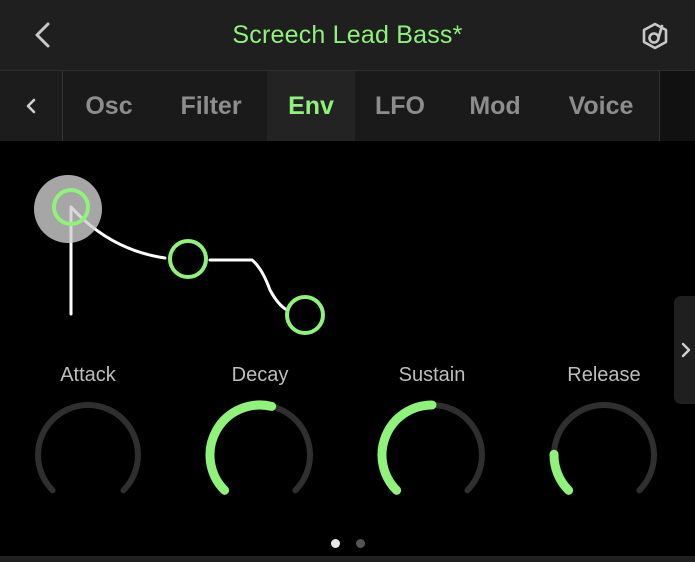  I want to click on tab-env: Env, so click(311, 106).